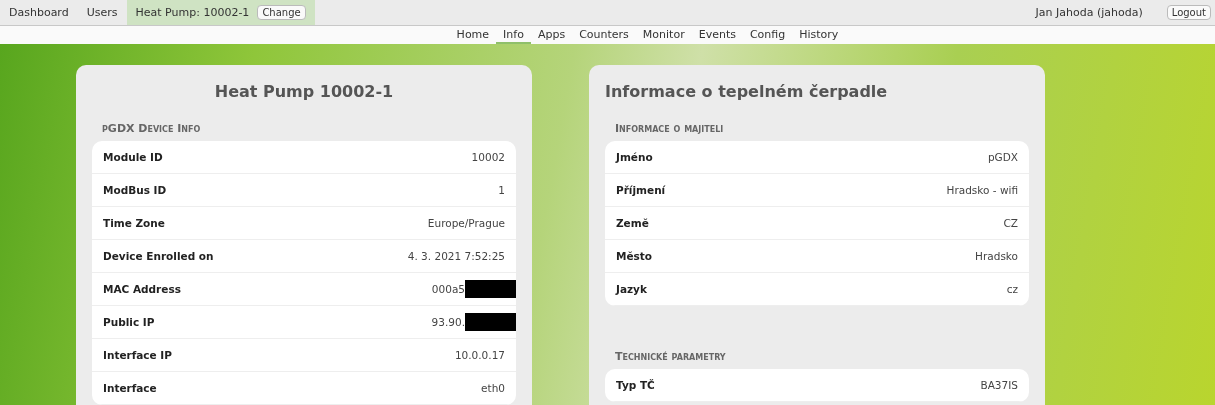  I want to click on field-value: Hradsko, so click(996, 256).